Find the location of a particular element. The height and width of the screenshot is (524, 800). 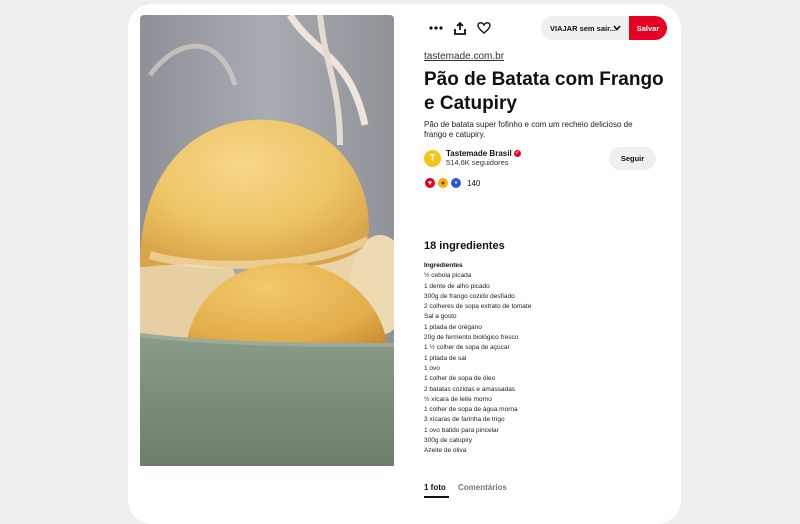

pin-title: Pão de Batata com Frango e Catupiry is located at coordinates (544, 91).